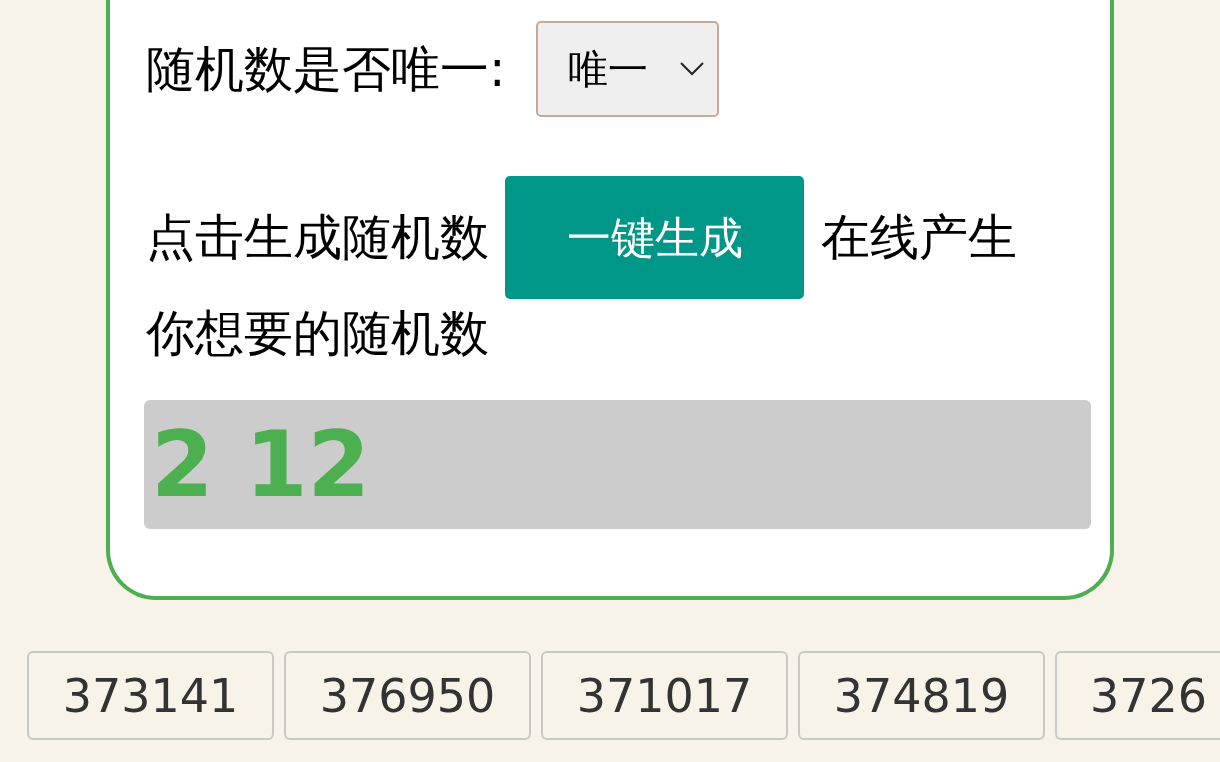 Image resolution: width=1220 pixels, height=762 pixels. What do you see at coordinates (326, 69) in the screenshot?
I see `unique-label: 随机数是否唯一:` at bounding box center [326, 69].